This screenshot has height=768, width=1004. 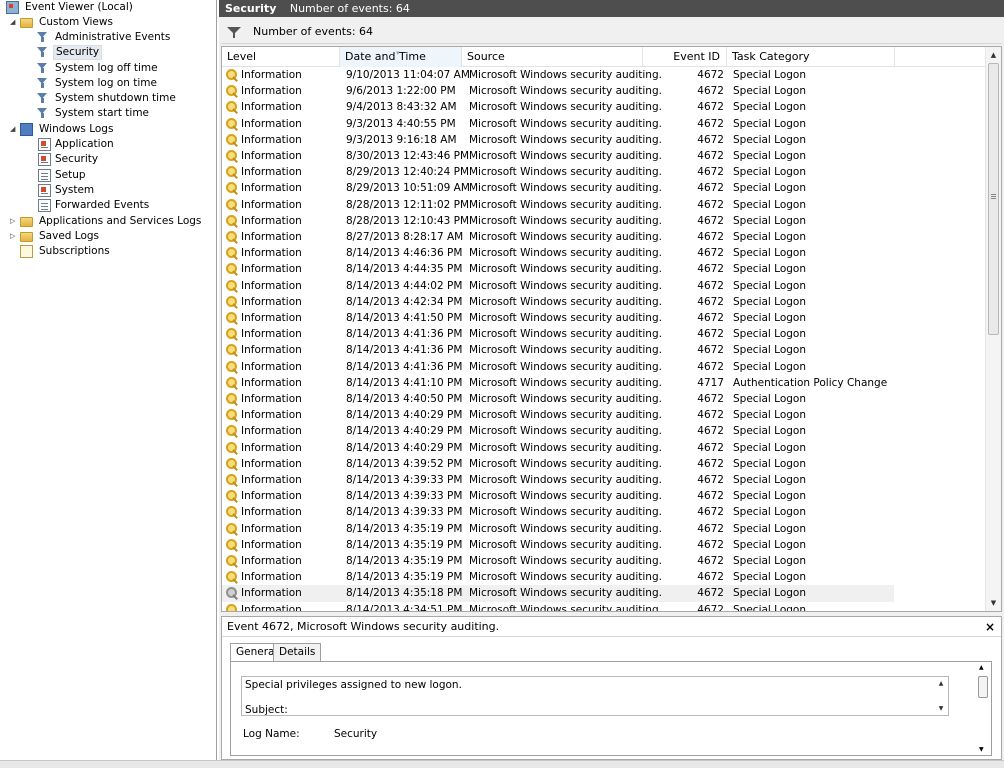 I want to click on cell-date-time: 8/28/2013 12:11:02 PM, so click(x=408, y=204).